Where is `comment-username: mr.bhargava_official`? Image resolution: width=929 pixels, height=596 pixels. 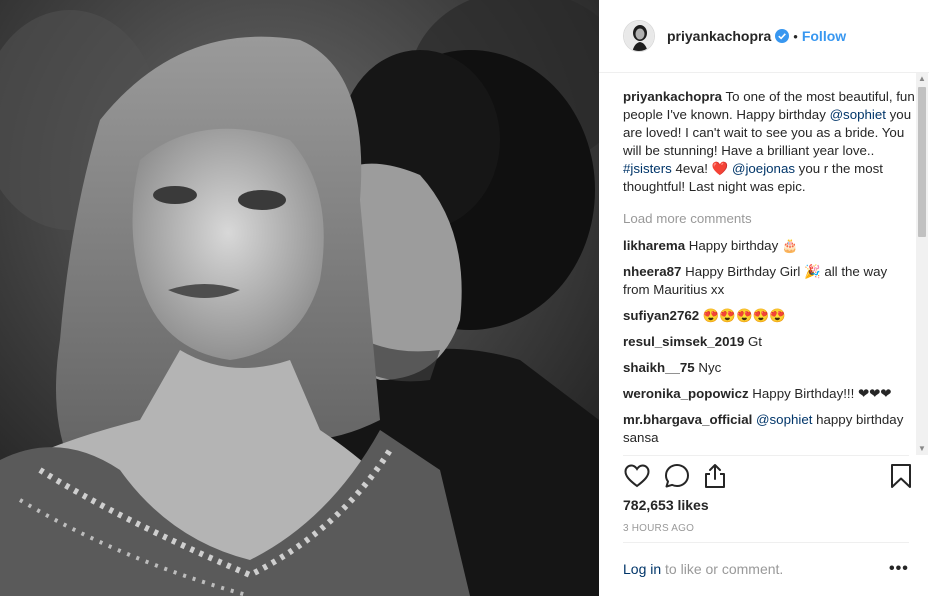 comment-username: mr.bhargava_official is located at coordinates (687, 419).